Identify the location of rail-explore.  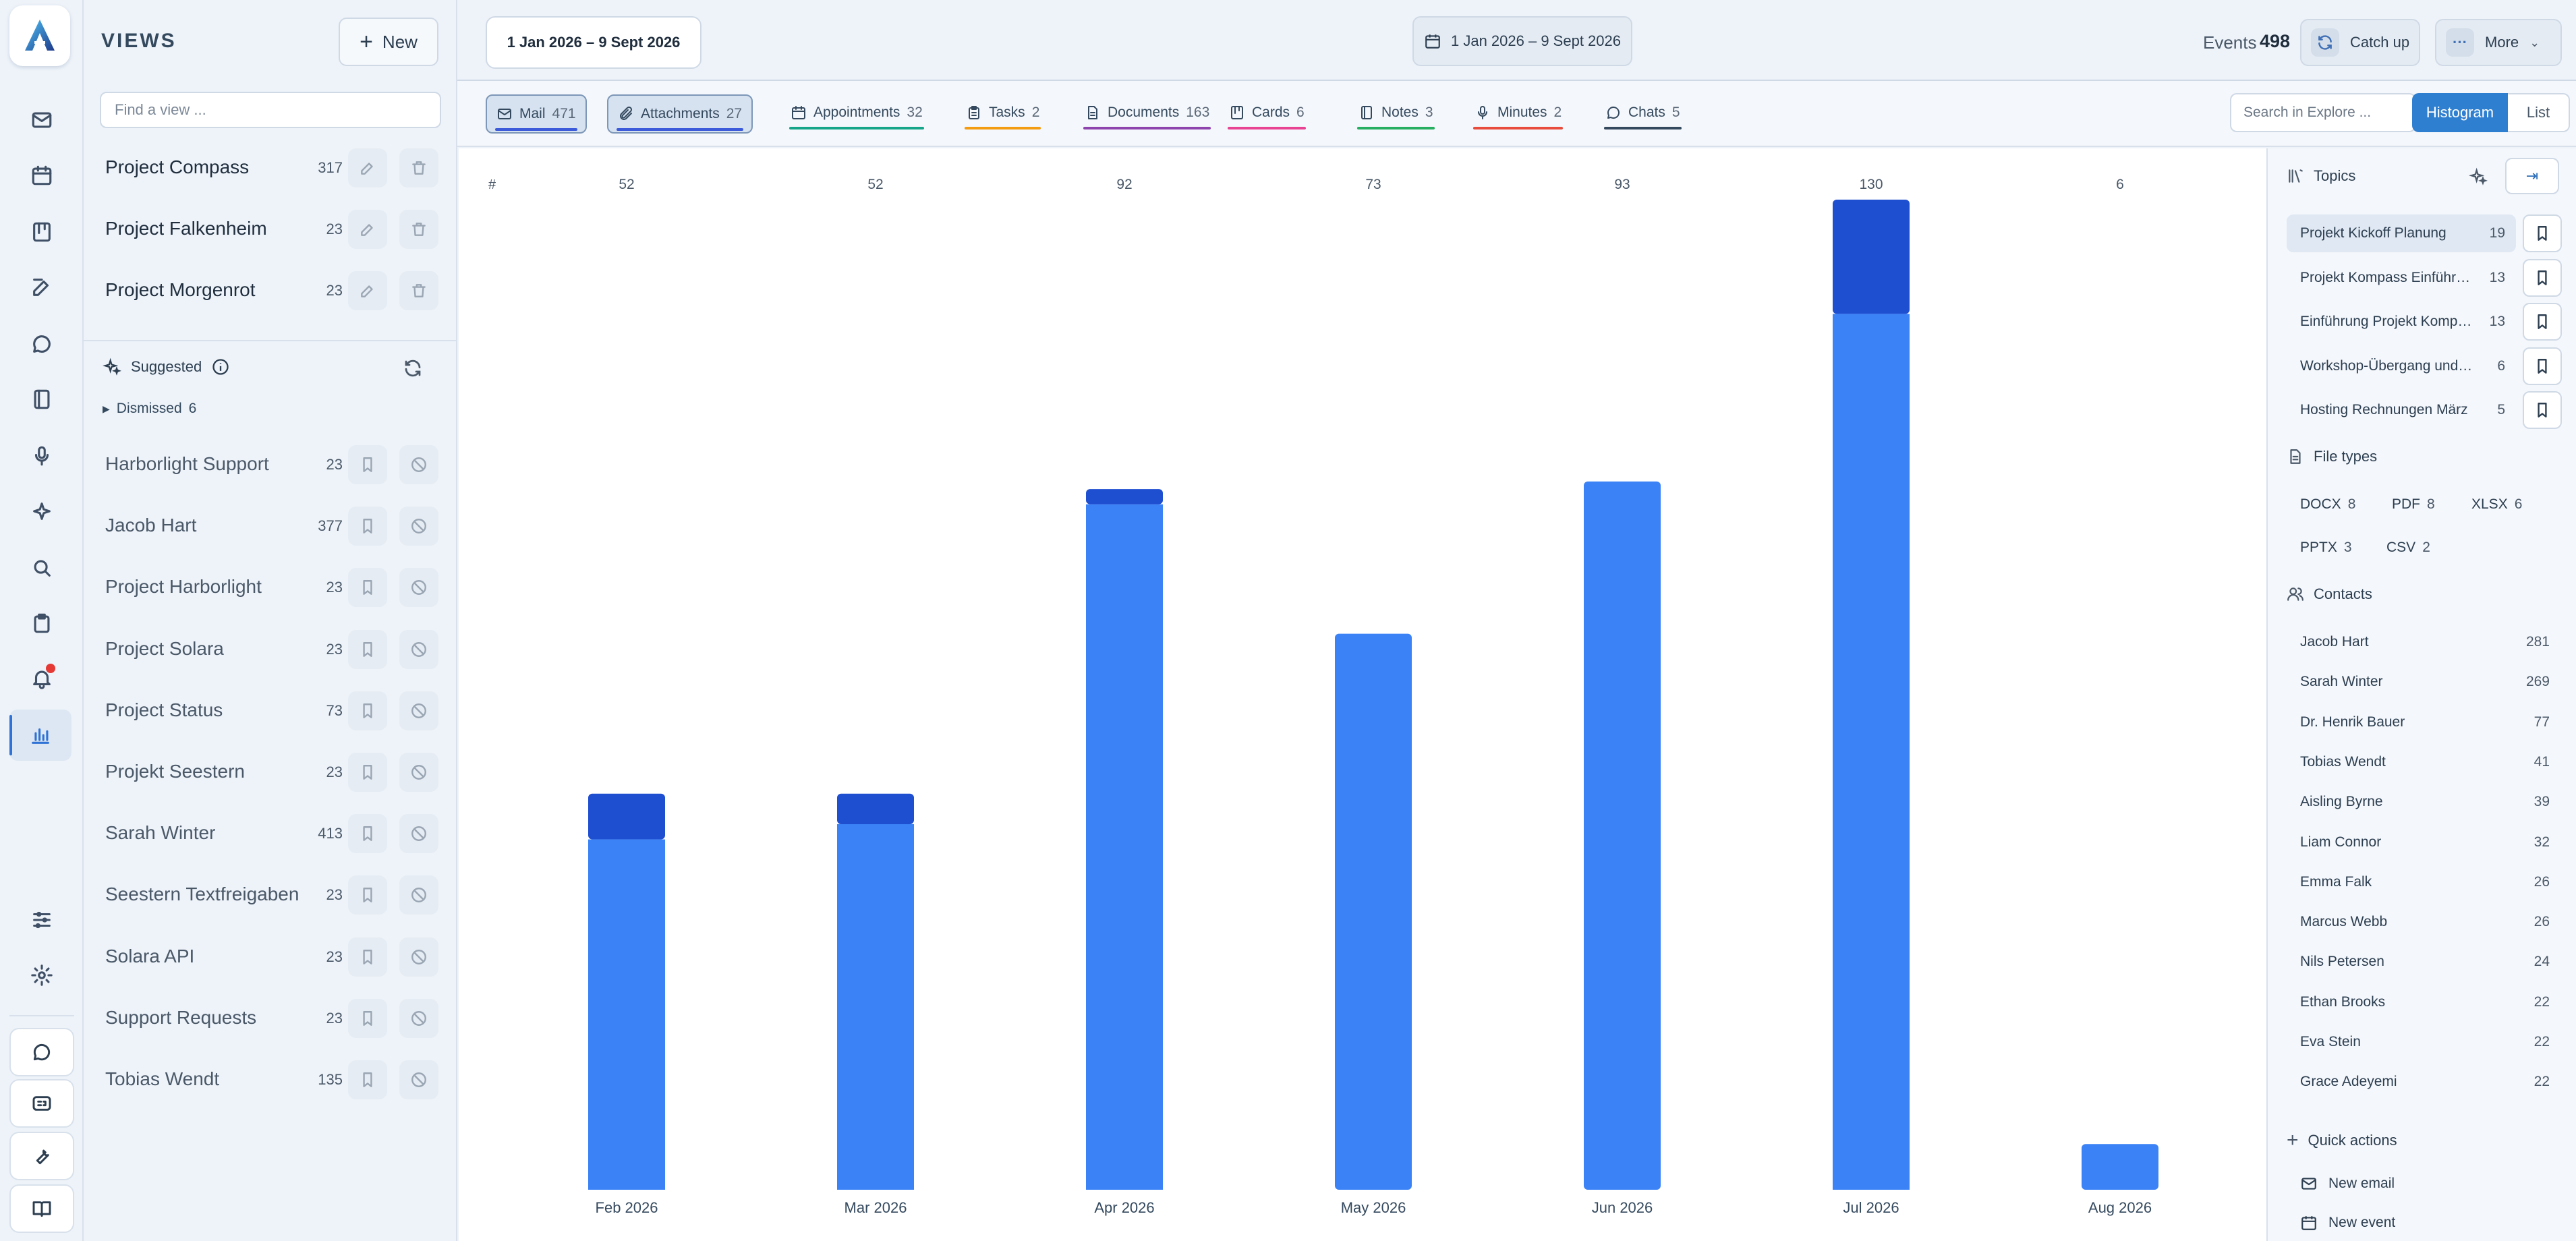
(40, 735).